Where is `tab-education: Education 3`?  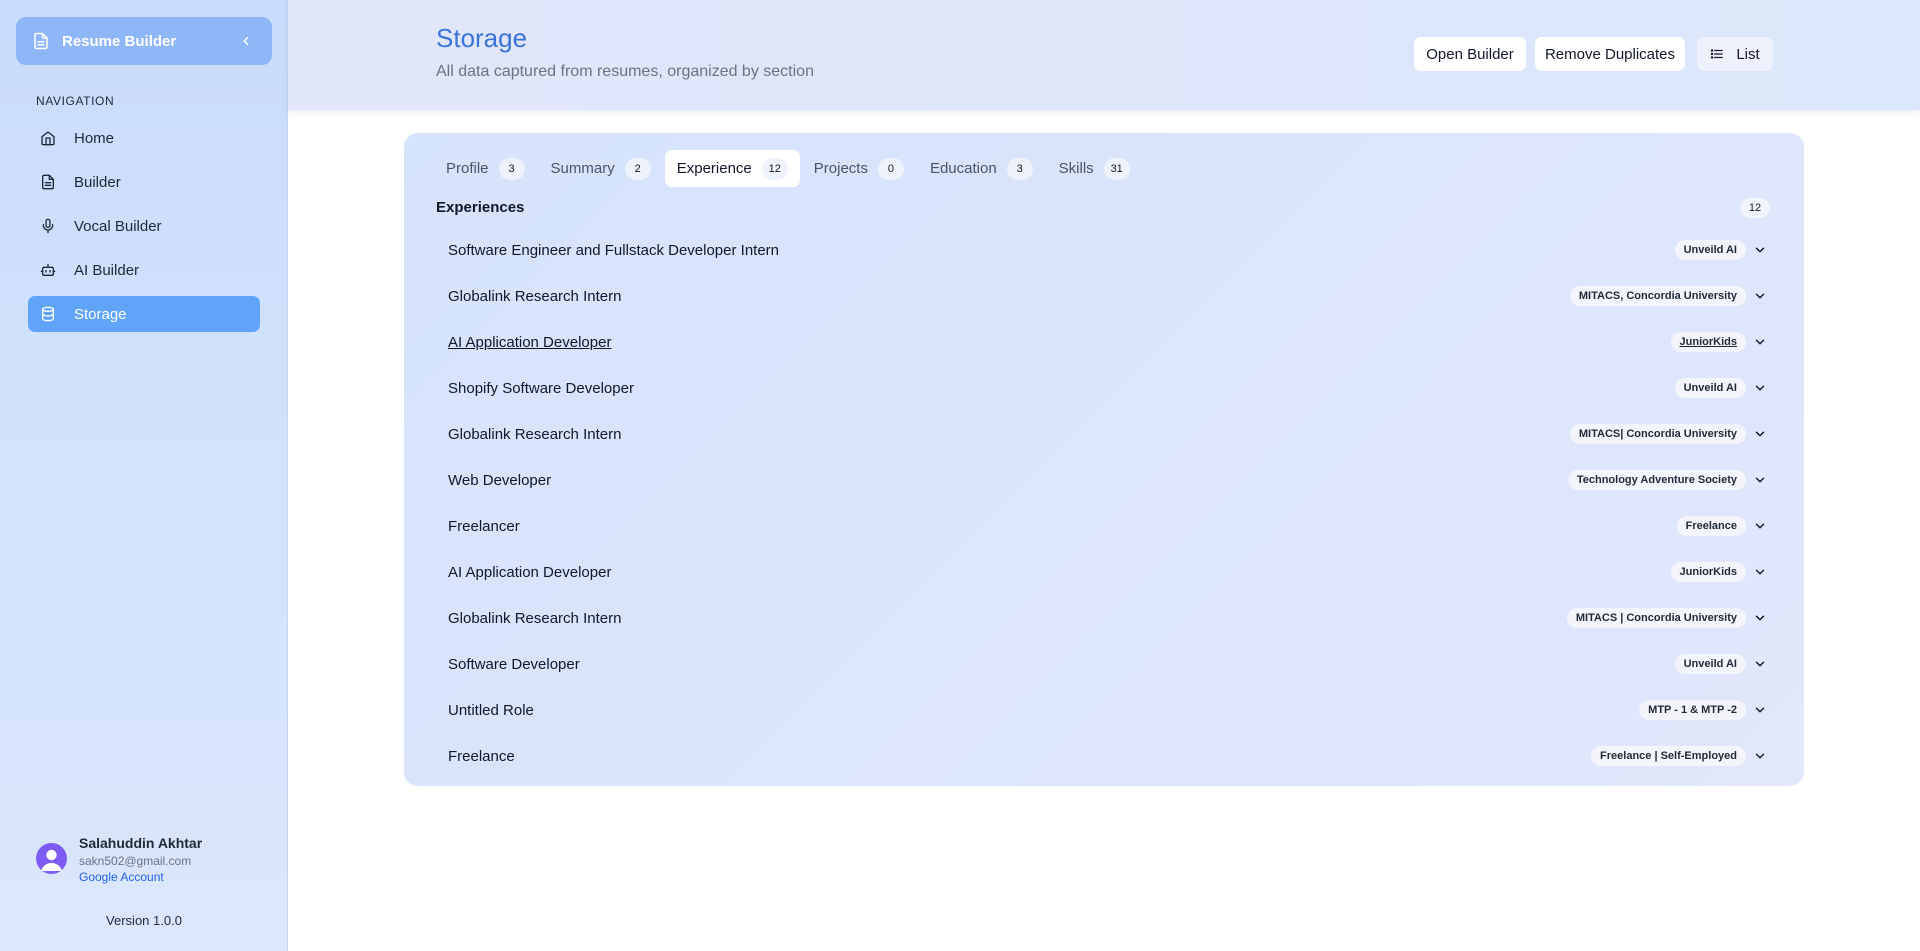
tab-education: Education 3 is located at coordinates (981, 168).